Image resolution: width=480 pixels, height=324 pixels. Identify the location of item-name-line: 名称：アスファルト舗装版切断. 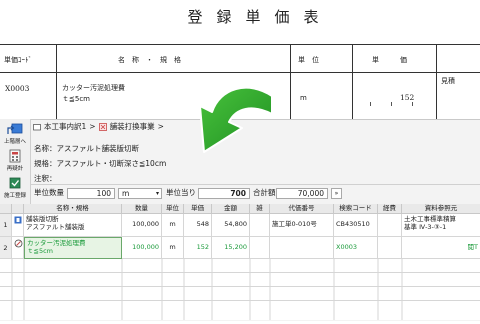
(86, 148).